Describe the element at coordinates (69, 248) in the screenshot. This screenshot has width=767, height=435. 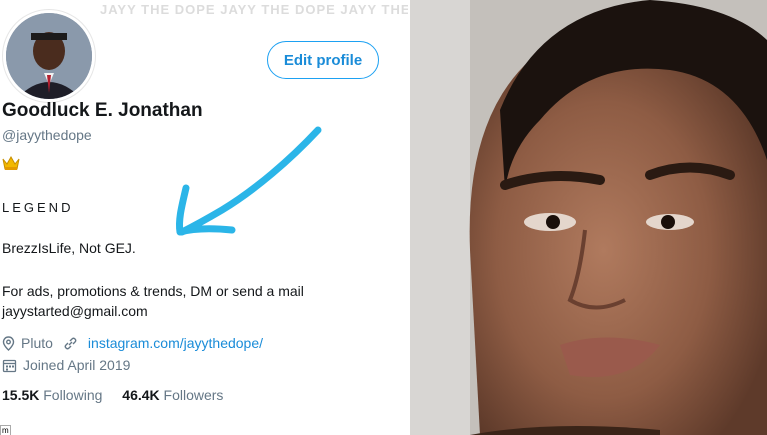
I see `bio-line-1: BrezzIsLife, Not GEJ.` at that location.